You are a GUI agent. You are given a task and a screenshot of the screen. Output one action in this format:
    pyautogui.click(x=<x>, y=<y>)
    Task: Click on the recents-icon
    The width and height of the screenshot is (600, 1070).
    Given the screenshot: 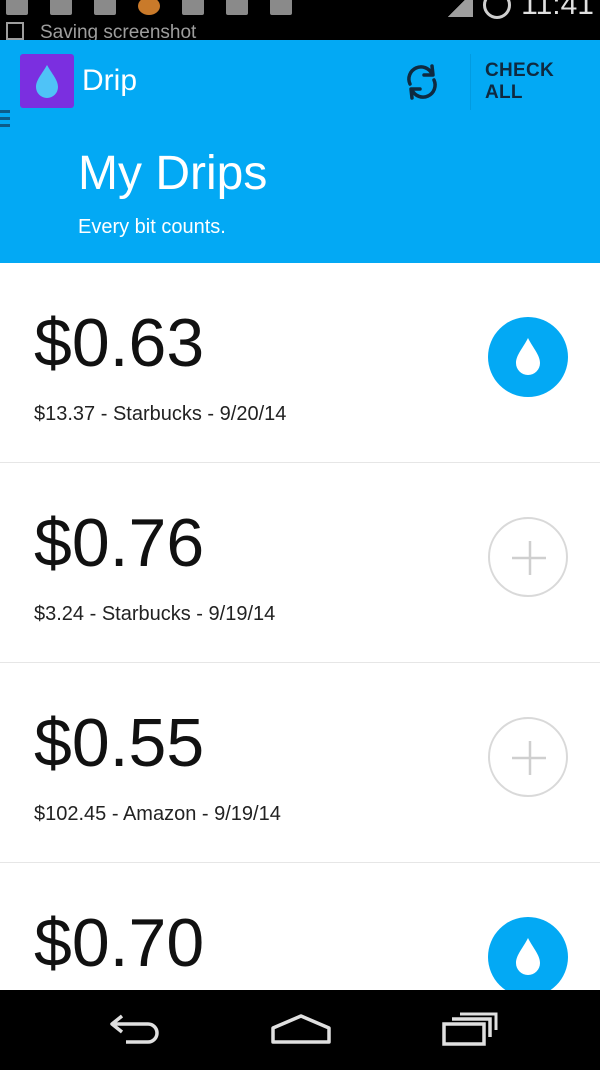 What is the action you would take?
    pyautogui.click(x=470, y=1031)
    